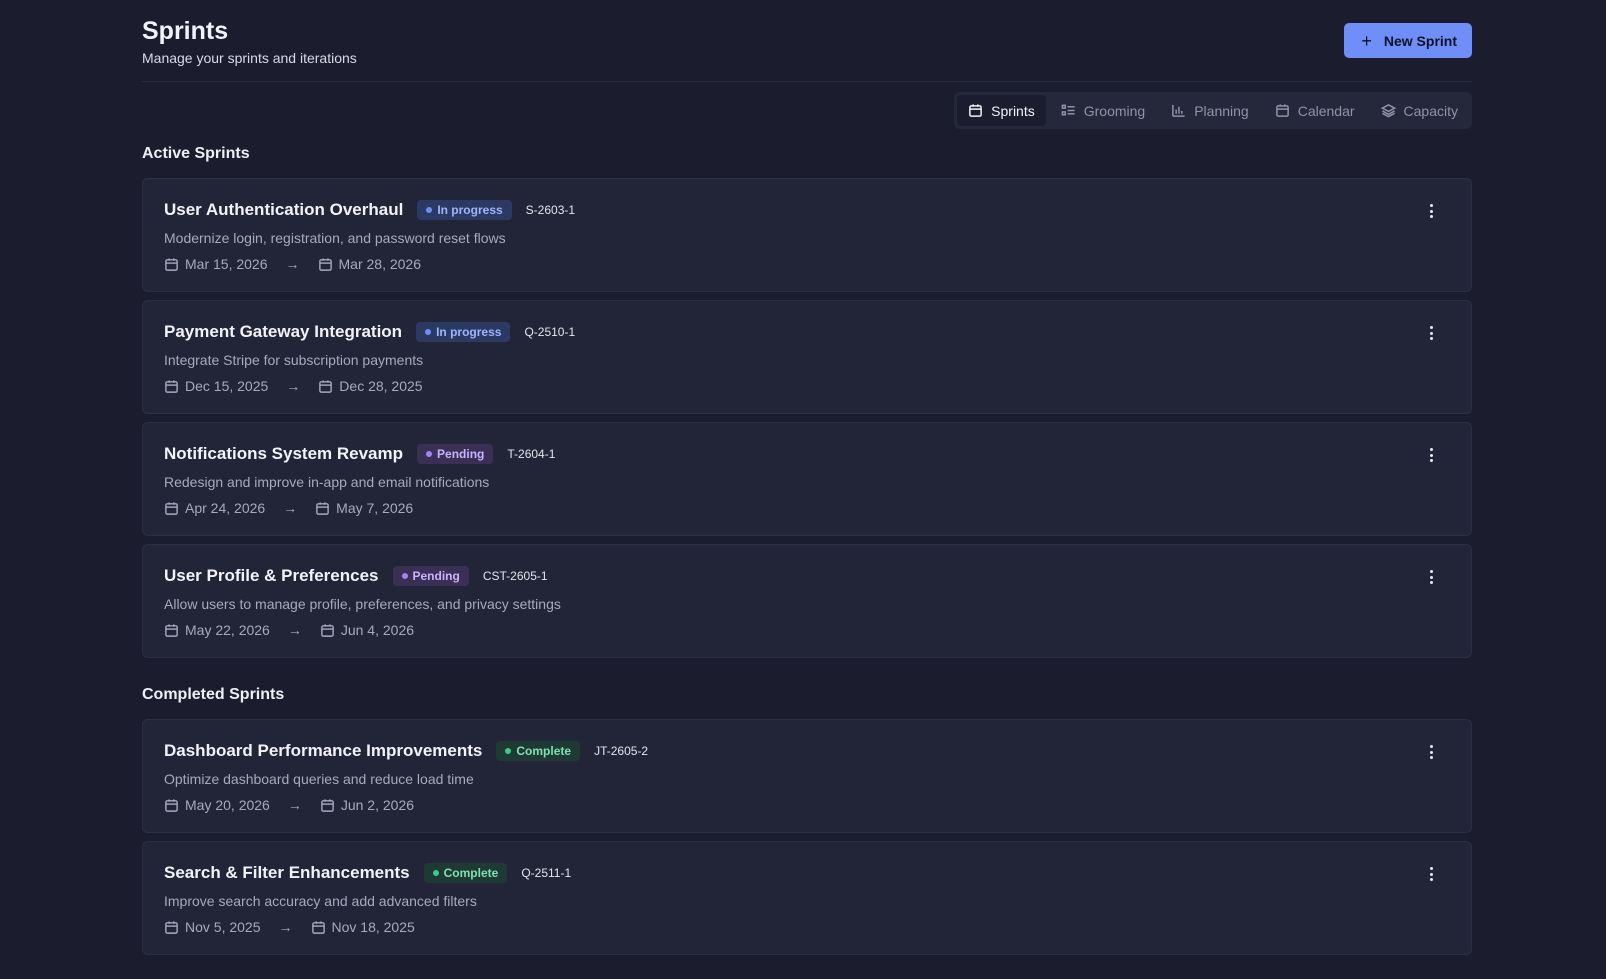 This screenshot has width=1606, height=979. What do you see at coordinates (807, 927) in the screenshot?
I see `sprint-dates: Nov 5, 2025 → Nov 18, 2025` at bounding box center [807, 927].